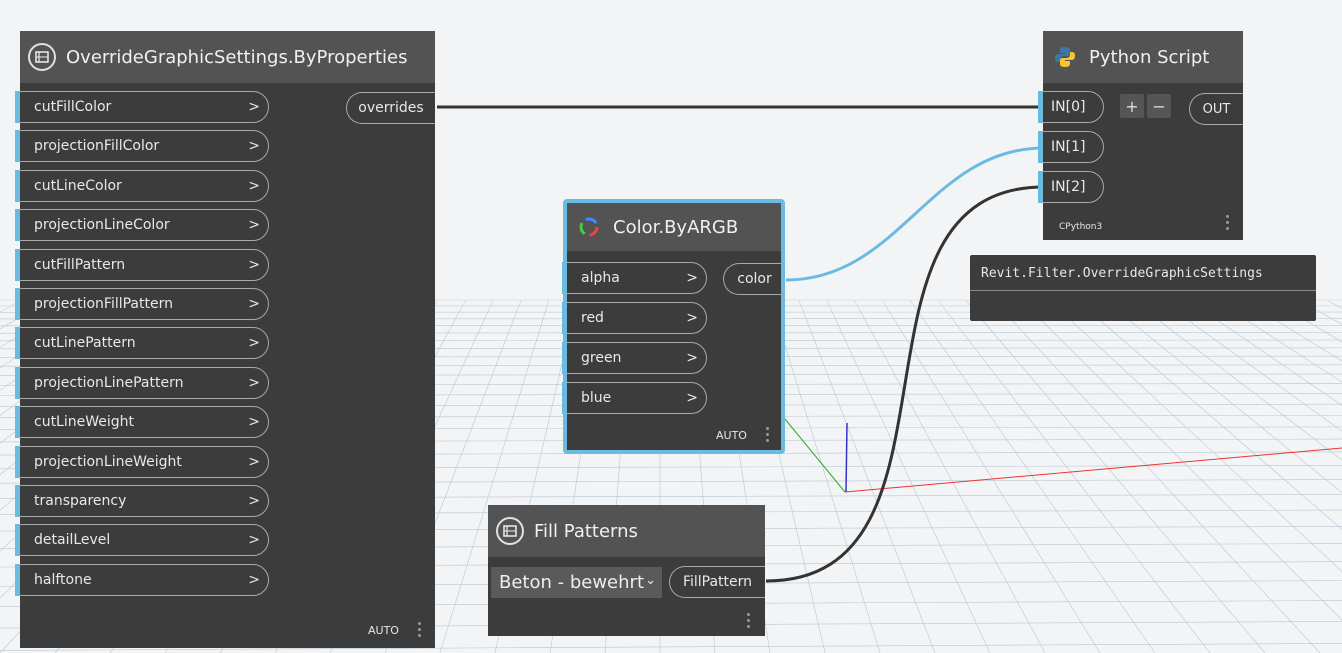 This screenshot has height=653, width=1342. What do you see at coordinates (142, 501) in the screenshot?
I see `input-port-transparency: transparency >` at bounding box center [142, 501].